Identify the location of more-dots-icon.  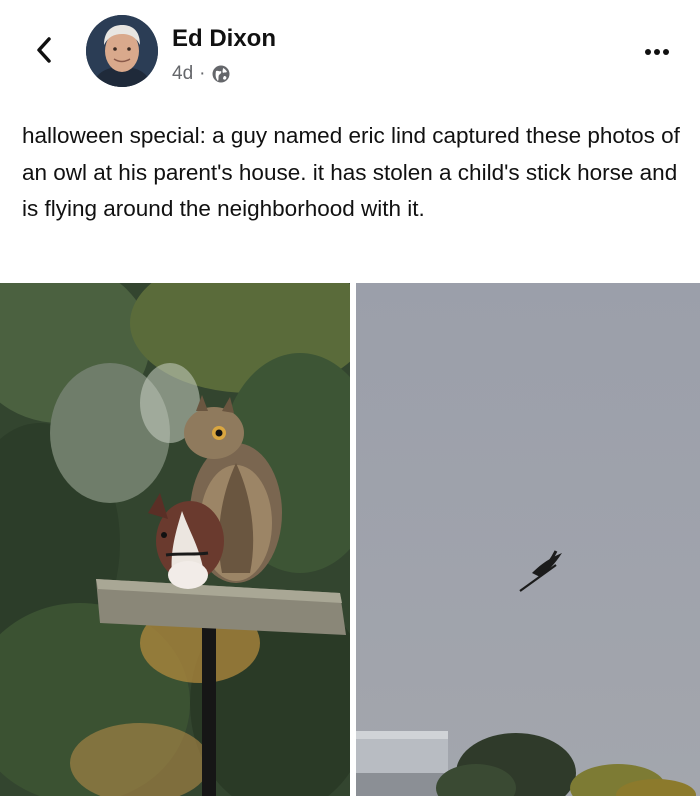
(657, 52).